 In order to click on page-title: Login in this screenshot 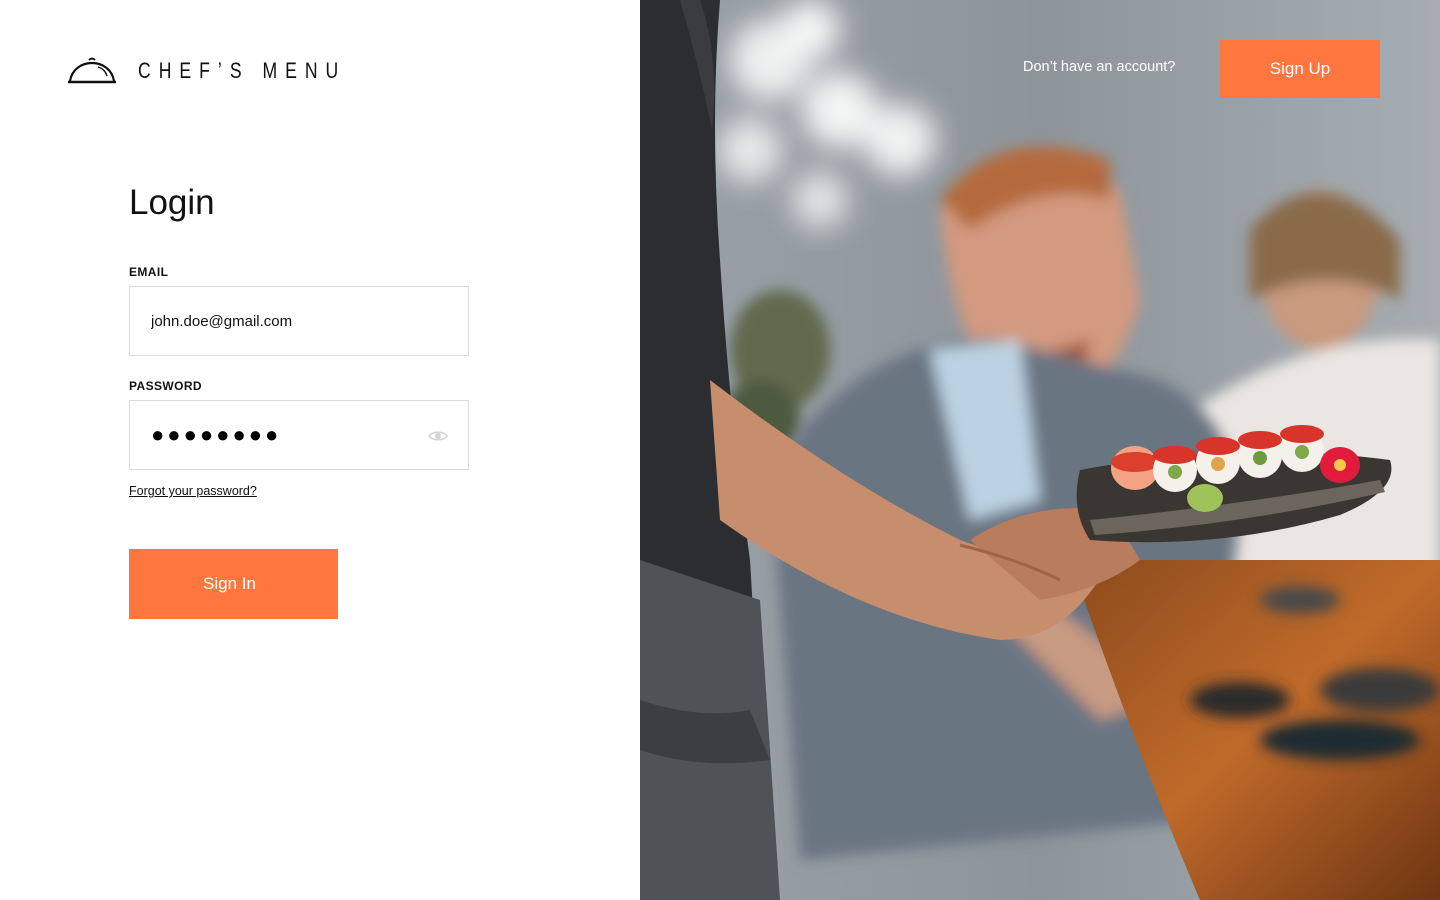, I will do `click(172, 202)`.